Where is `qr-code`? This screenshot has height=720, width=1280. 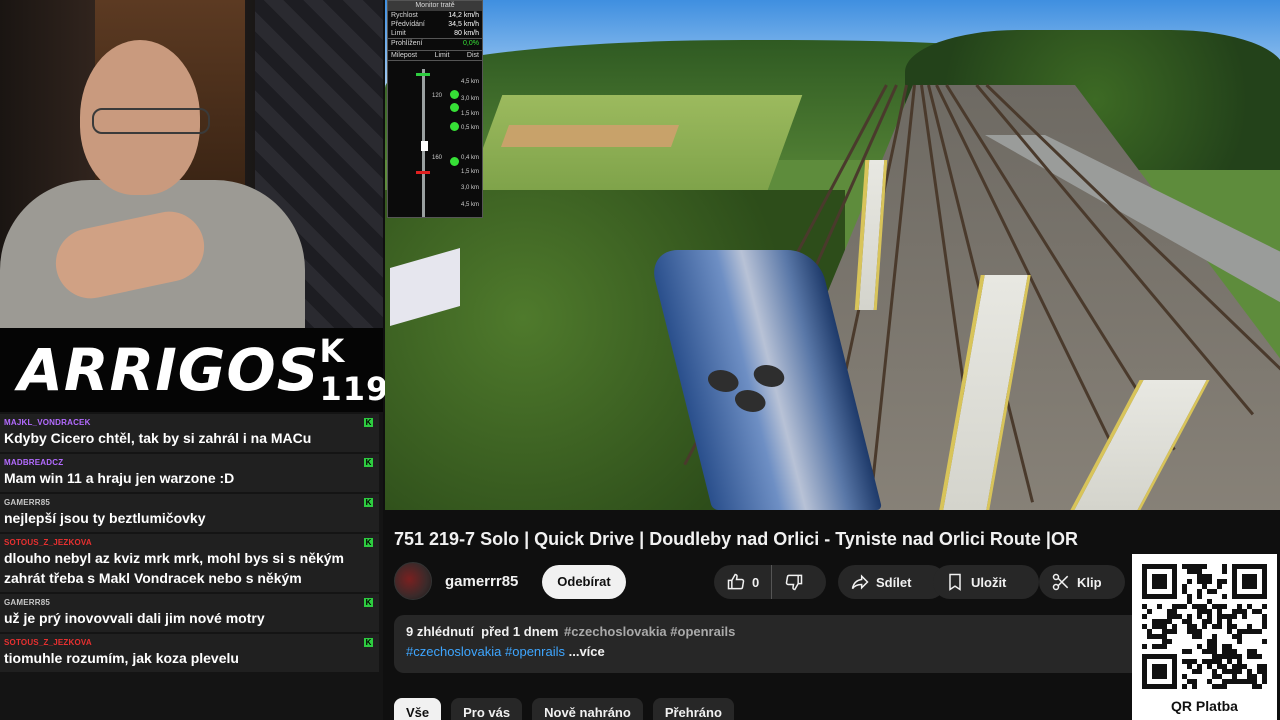 qr-code is located at coordinates (1204, 626).